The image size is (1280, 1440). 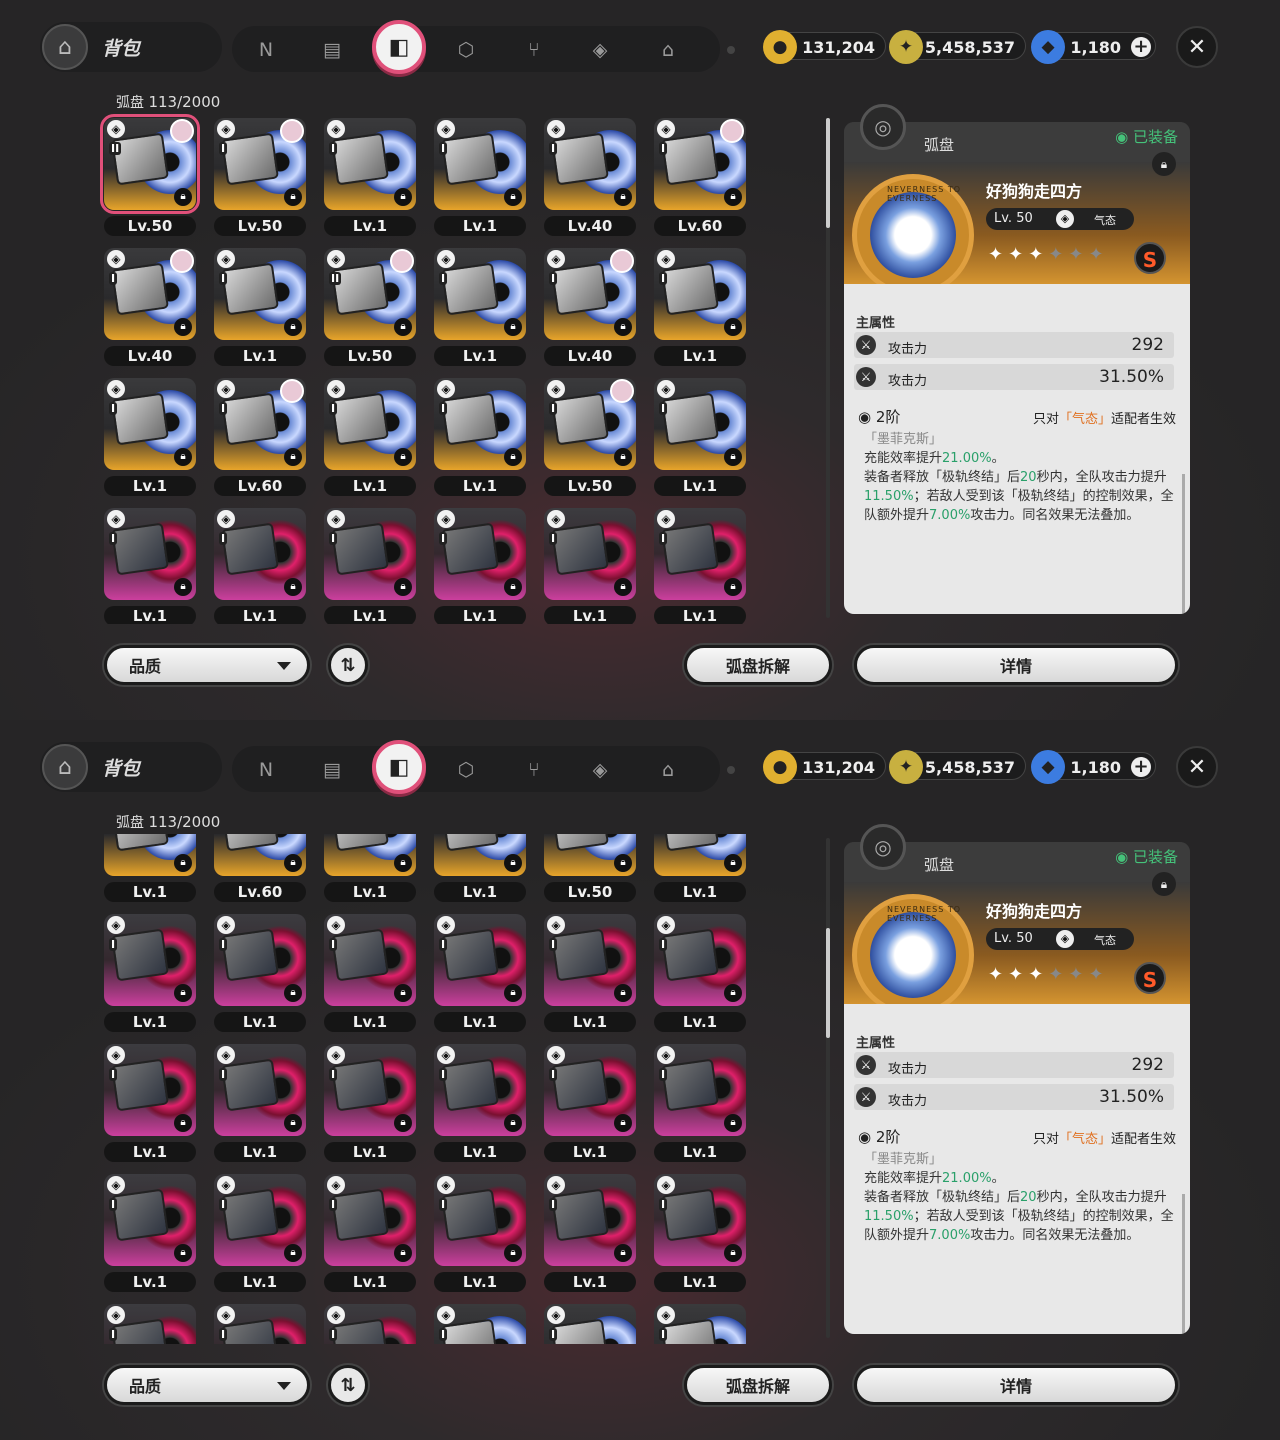 What do you see at coordinates (266, 50) in the screenshot?
I see `tab-n-logo: N` at bounding box center [266, 50].